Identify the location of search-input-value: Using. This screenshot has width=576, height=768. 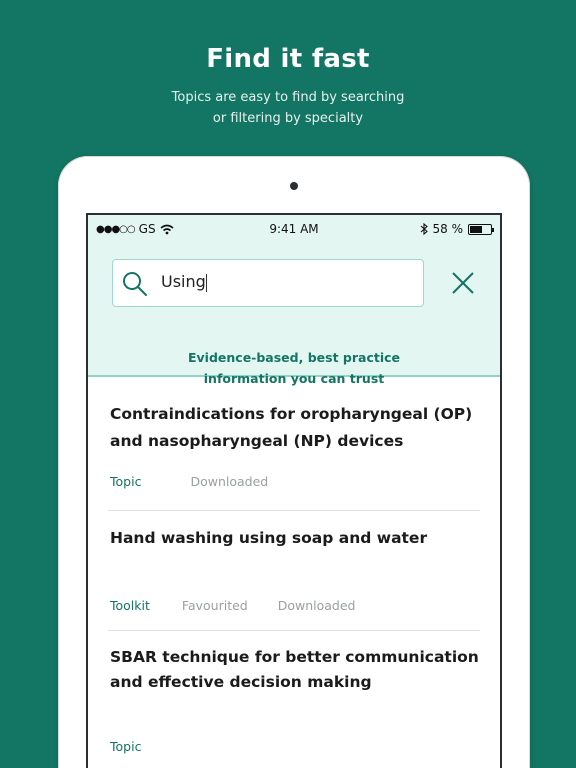
(183, 281).